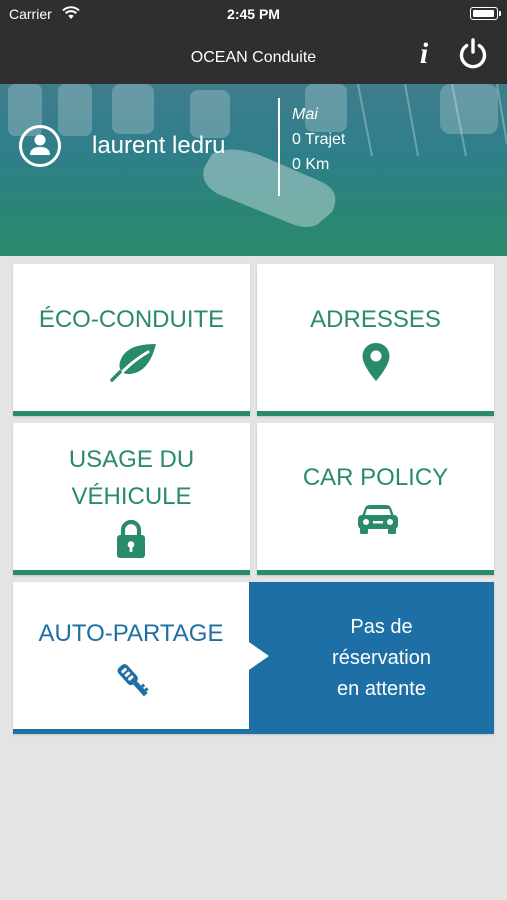 The image size is (507, 900). I want to click on battery-icon, so click(485, 13).